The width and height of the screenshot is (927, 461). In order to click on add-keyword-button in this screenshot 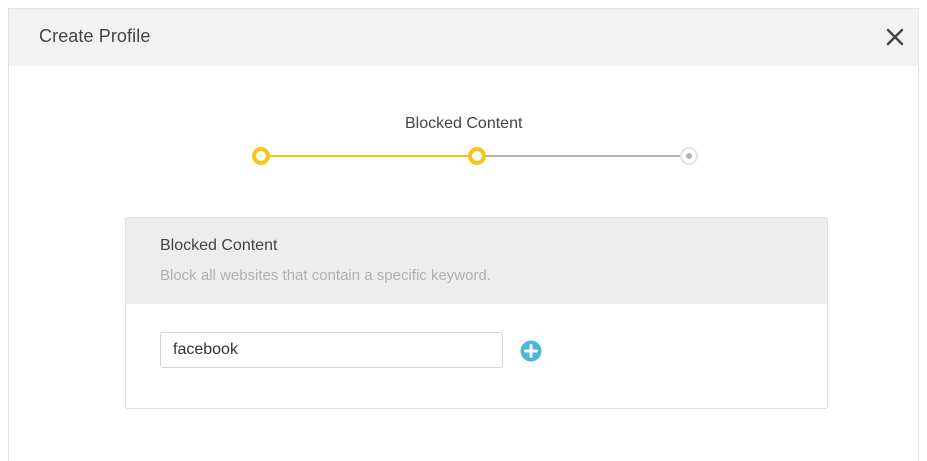, I will do `click(531, 351)`.